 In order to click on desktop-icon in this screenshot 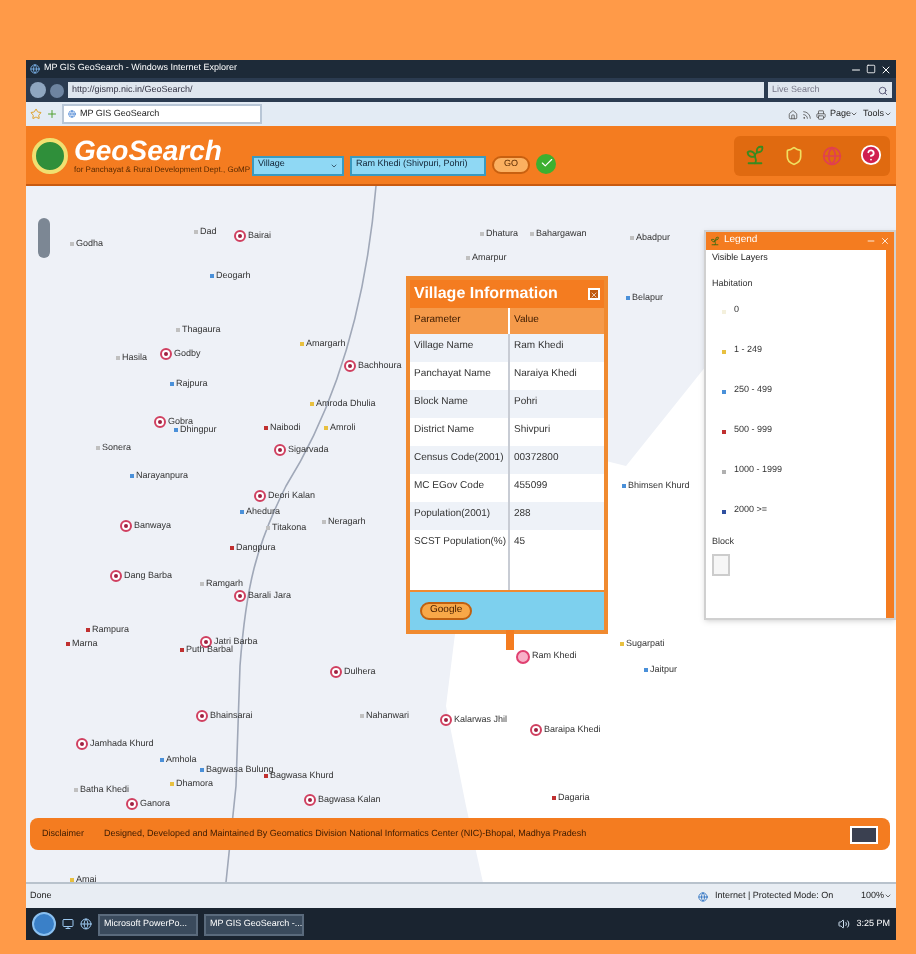, I will do `click(68, 924)`.